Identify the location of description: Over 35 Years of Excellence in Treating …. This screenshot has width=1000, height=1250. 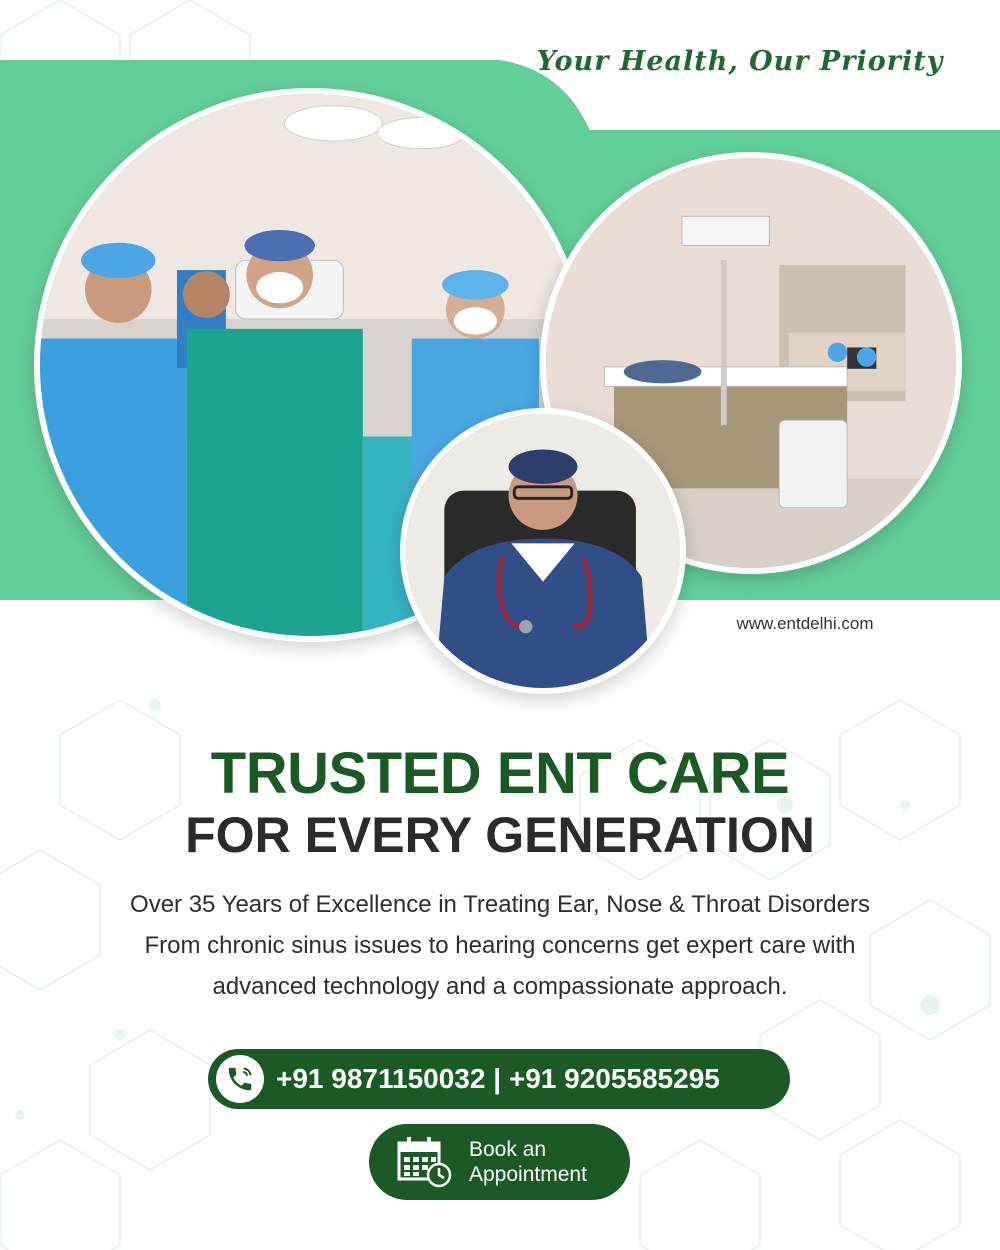
(500, 945).